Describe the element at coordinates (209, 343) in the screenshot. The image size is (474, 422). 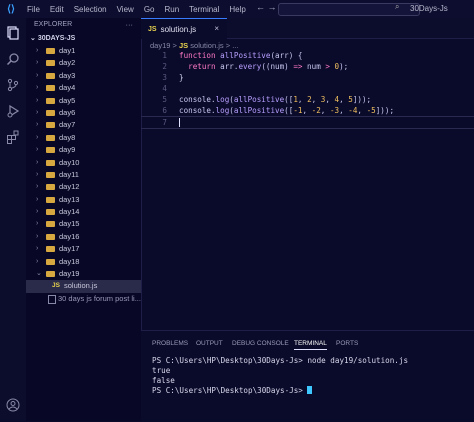
I see `tab-output: OUTPUT` at that location.